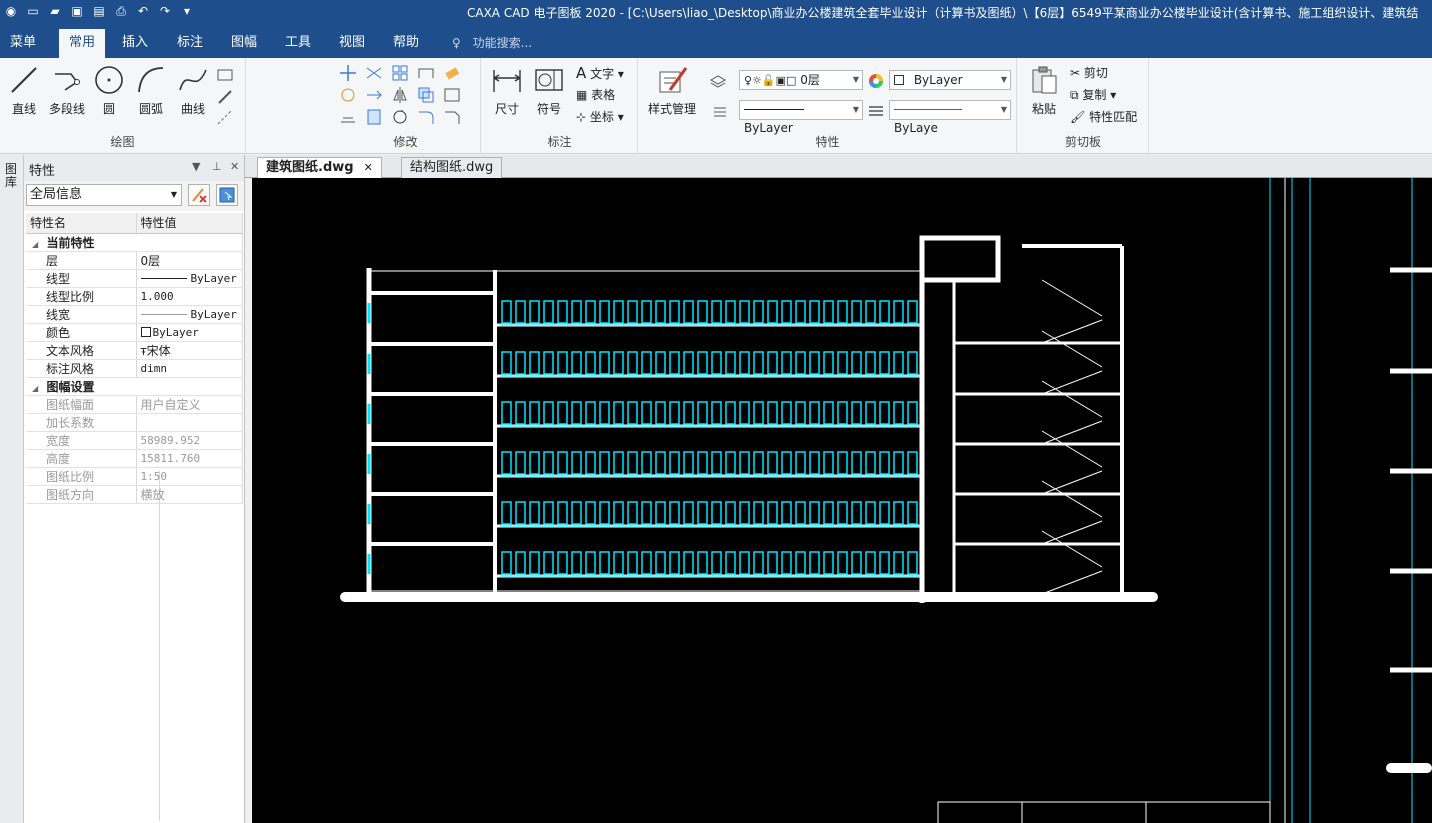  What do you see at coordinates (134, 260) in the screenshot?
I see `table-row: 层 0层` at bounding box center [134, 260].